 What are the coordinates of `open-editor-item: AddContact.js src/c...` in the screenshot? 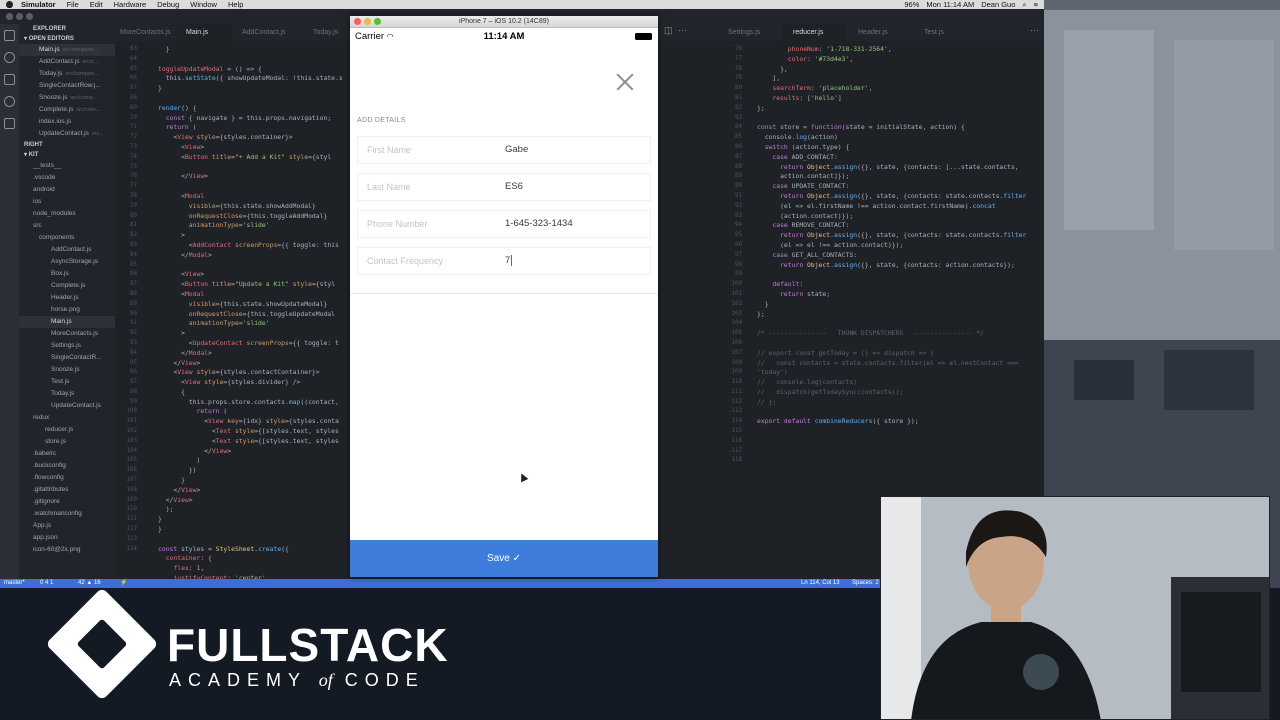 It's located at (67, 62).